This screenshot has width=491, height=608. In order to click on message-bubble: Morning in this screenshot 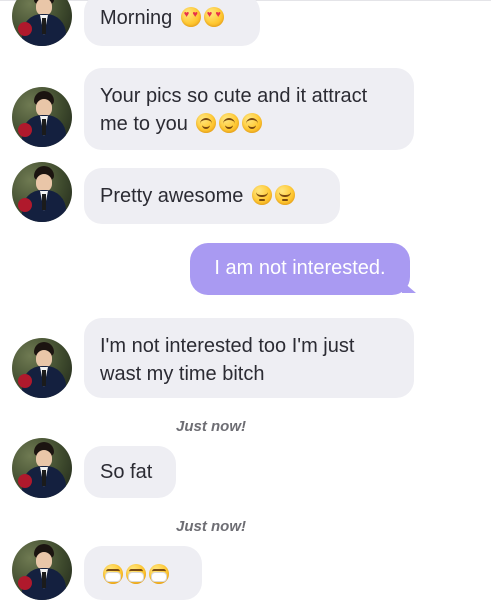, I will do `click(172, 23)`.